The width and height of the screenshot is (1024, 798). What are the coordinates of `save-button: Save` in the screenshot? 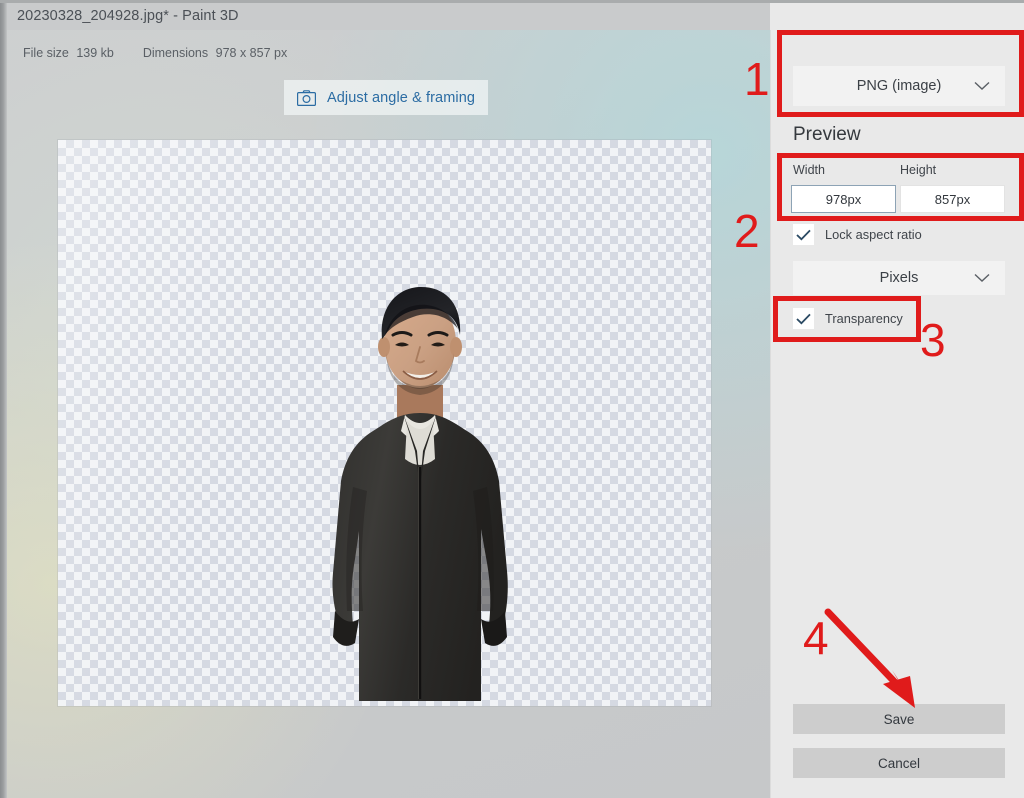 It's located at (899, 719).